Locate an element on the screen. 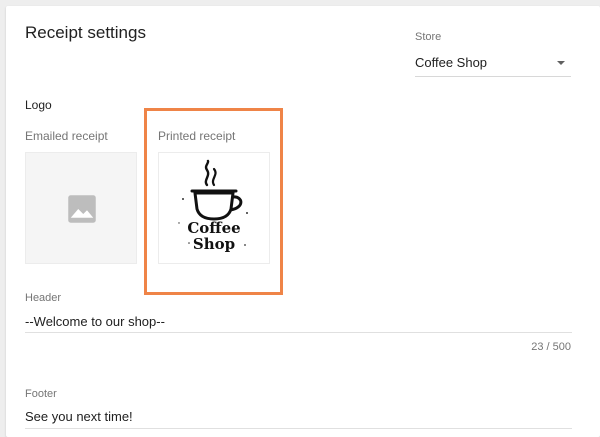 The image size is (600, 437). image-placeholder-icon is located at coordinates (82, 209).